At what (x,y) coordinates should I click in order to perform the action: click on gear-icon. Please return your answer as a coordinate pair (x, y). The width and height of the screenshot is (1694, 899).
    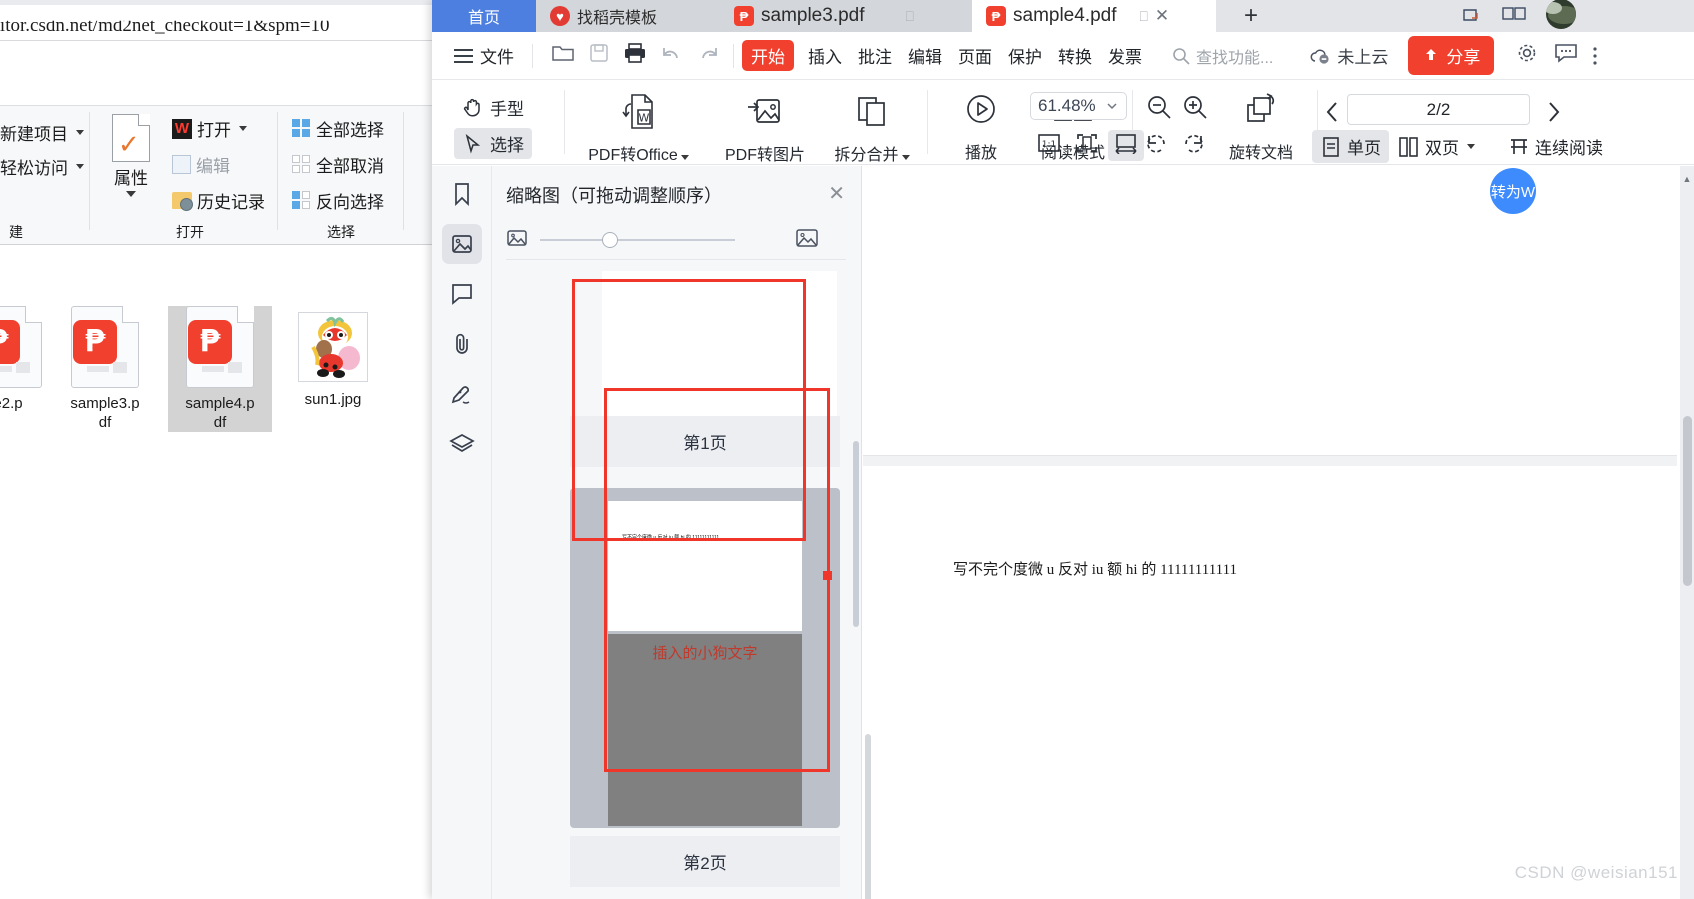
    Looking at the image, I should click on (1527, 55).